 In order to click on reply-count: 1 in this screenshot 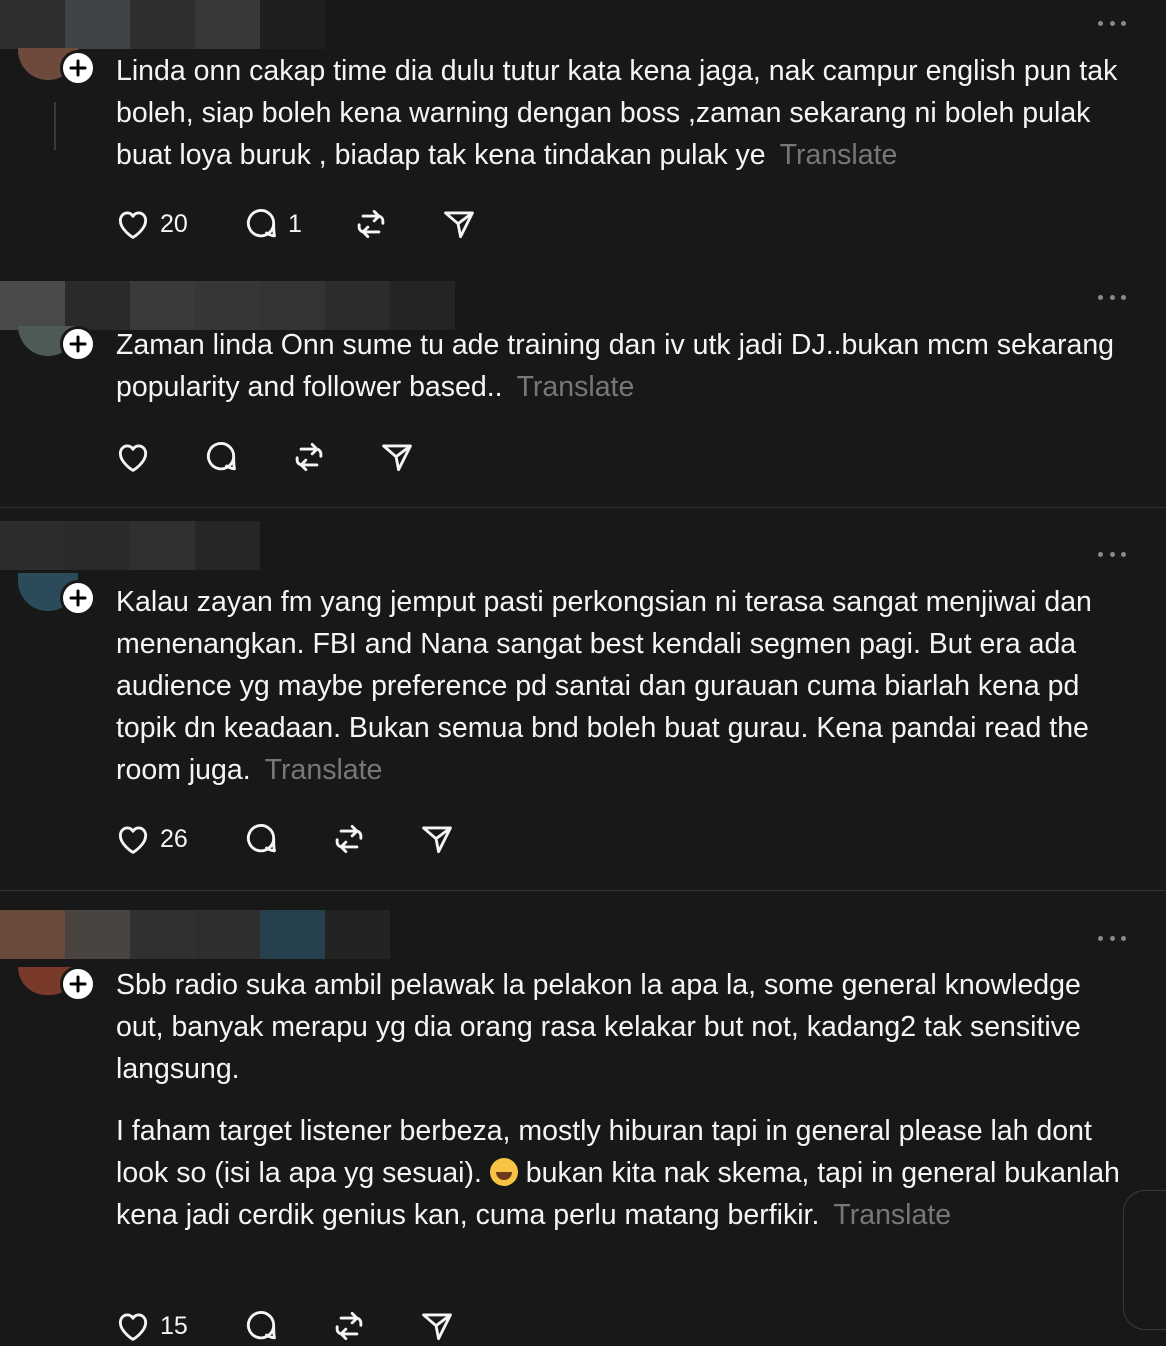, I will do `click(295, 223)`.